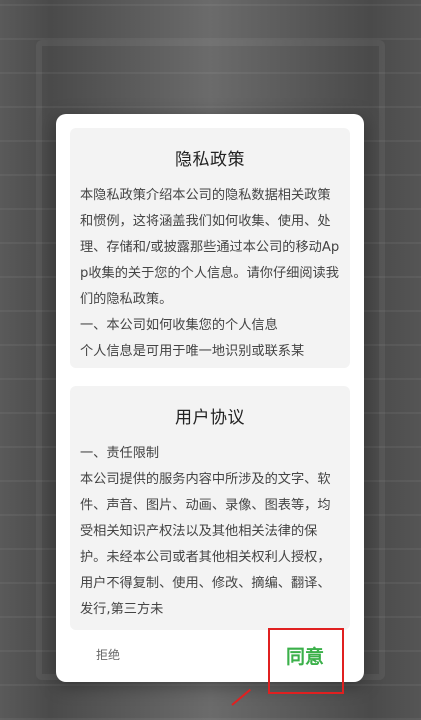  I want to click on user-agreement-paragraph: 一、责任限制, so click(120, 453).